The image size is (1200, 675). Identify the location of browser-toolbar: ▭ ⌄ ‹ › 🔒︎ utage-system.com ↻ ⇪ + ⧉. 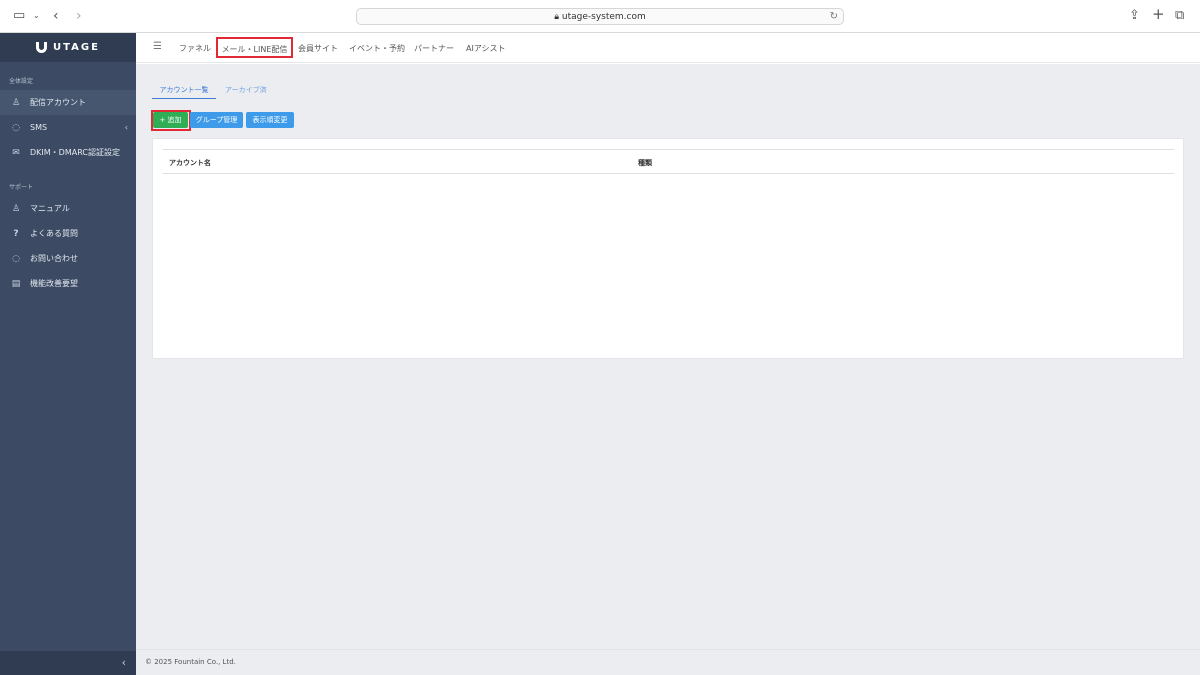
(600, 16).